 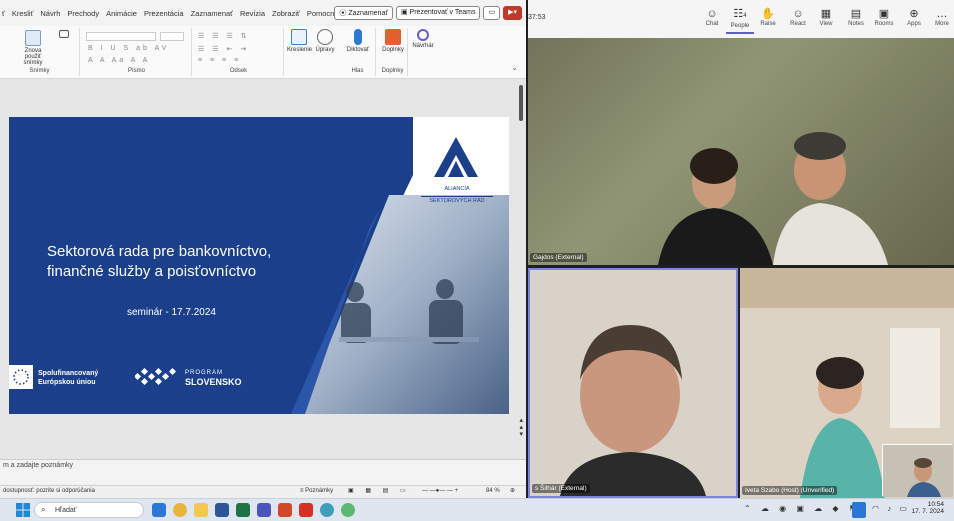 What do you see at coordinates (223, 49) in the screenshot?
I see `indent-buttons: ☰ ☰ ⇤ ⇥` at bounding box center [223, 49].